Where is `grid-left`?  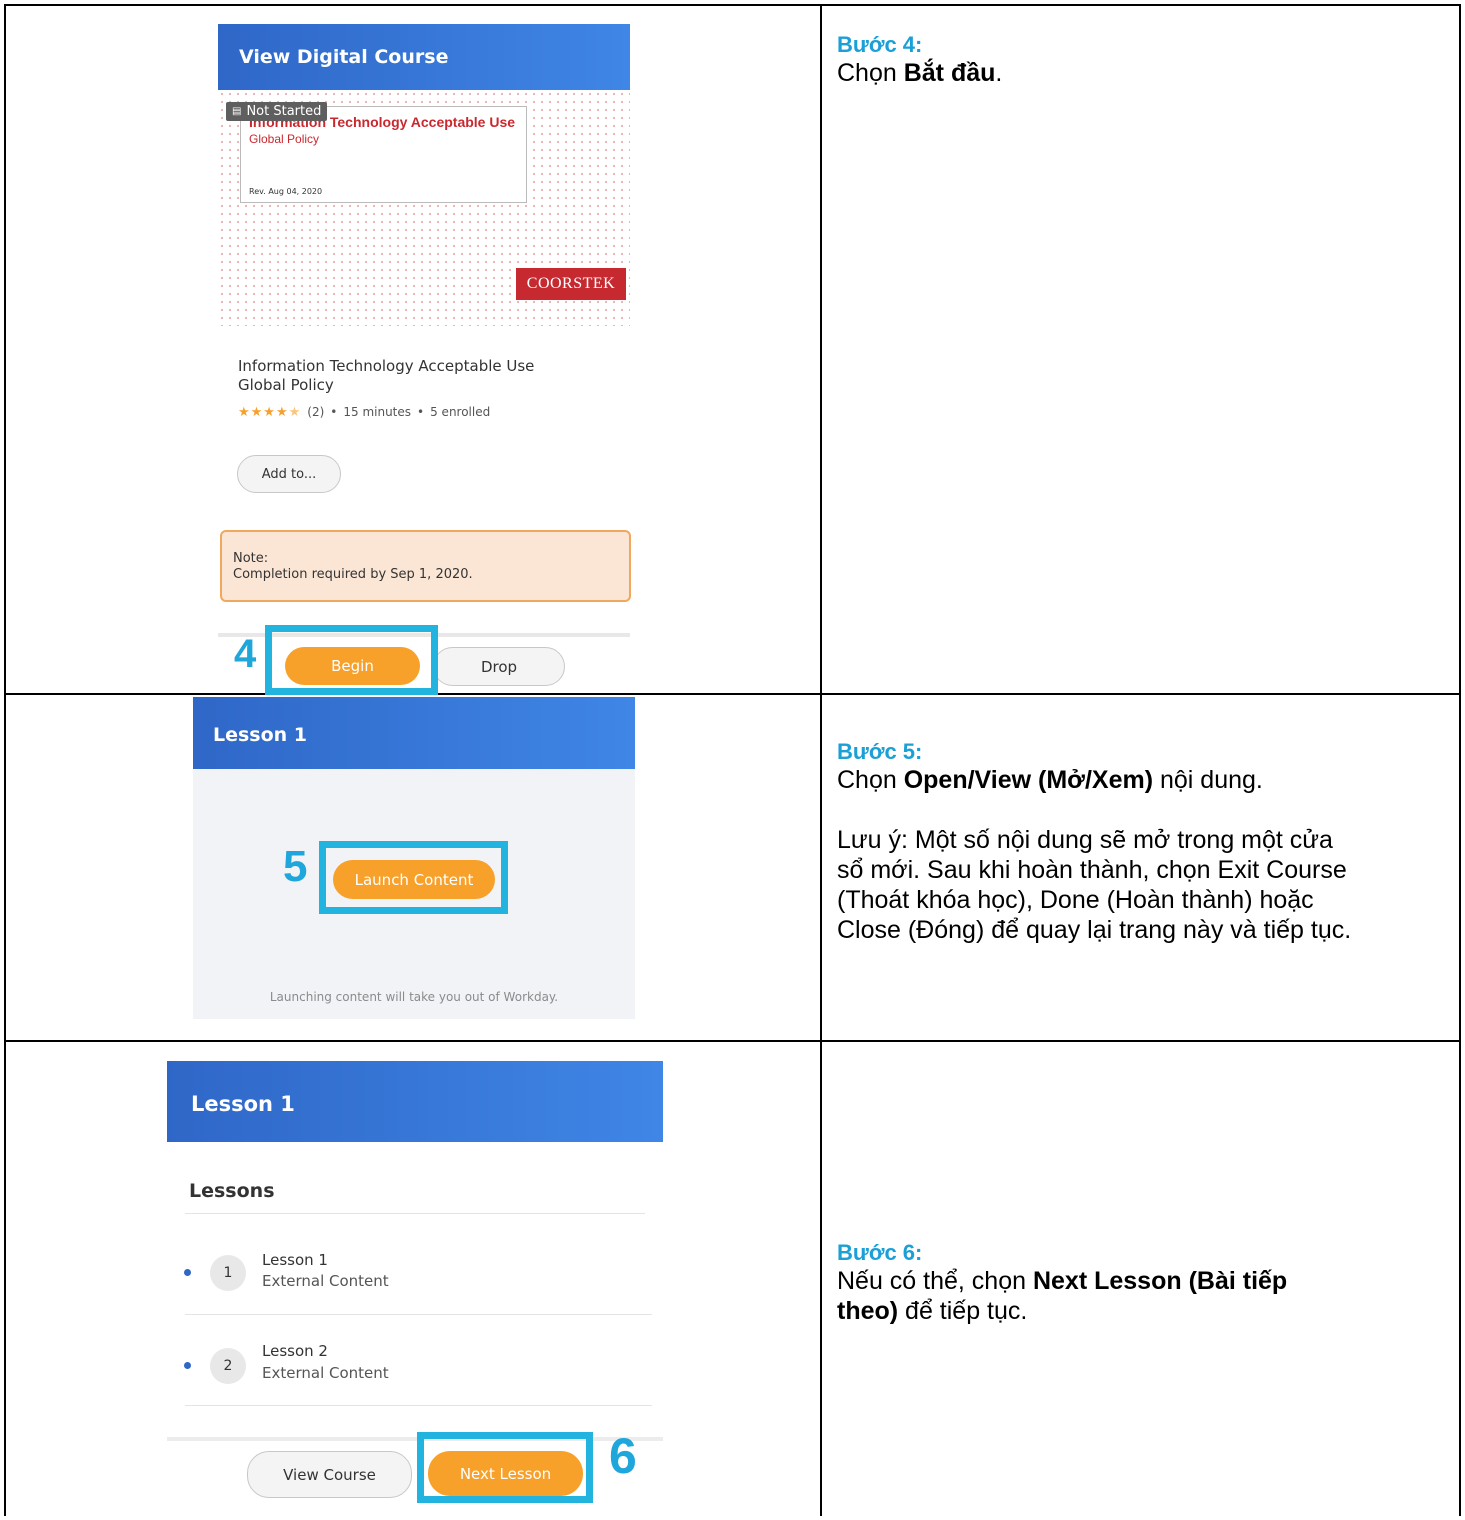
grid-left is located at coordinates (5, 760).